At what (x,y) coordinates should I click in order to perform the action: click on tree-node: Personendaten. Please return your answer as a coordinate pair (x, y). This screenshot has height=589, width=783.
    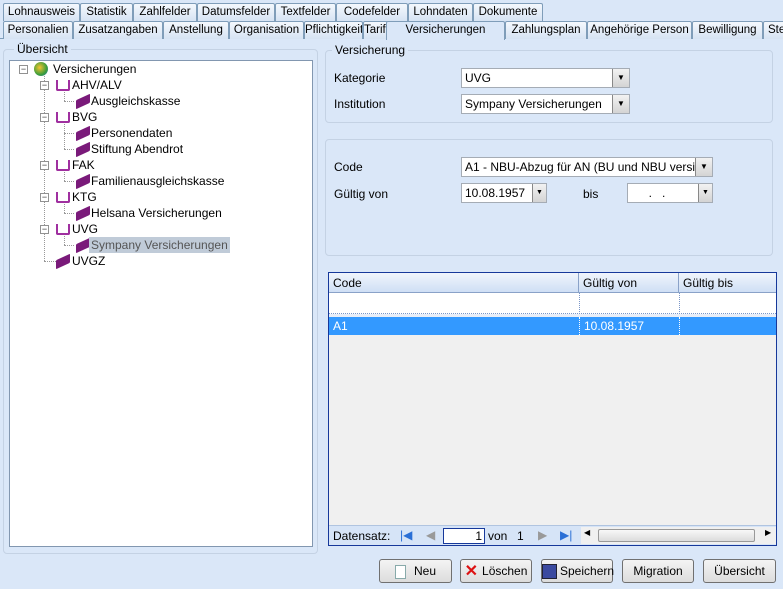
    Looking at the image, I should click on (131, 133).